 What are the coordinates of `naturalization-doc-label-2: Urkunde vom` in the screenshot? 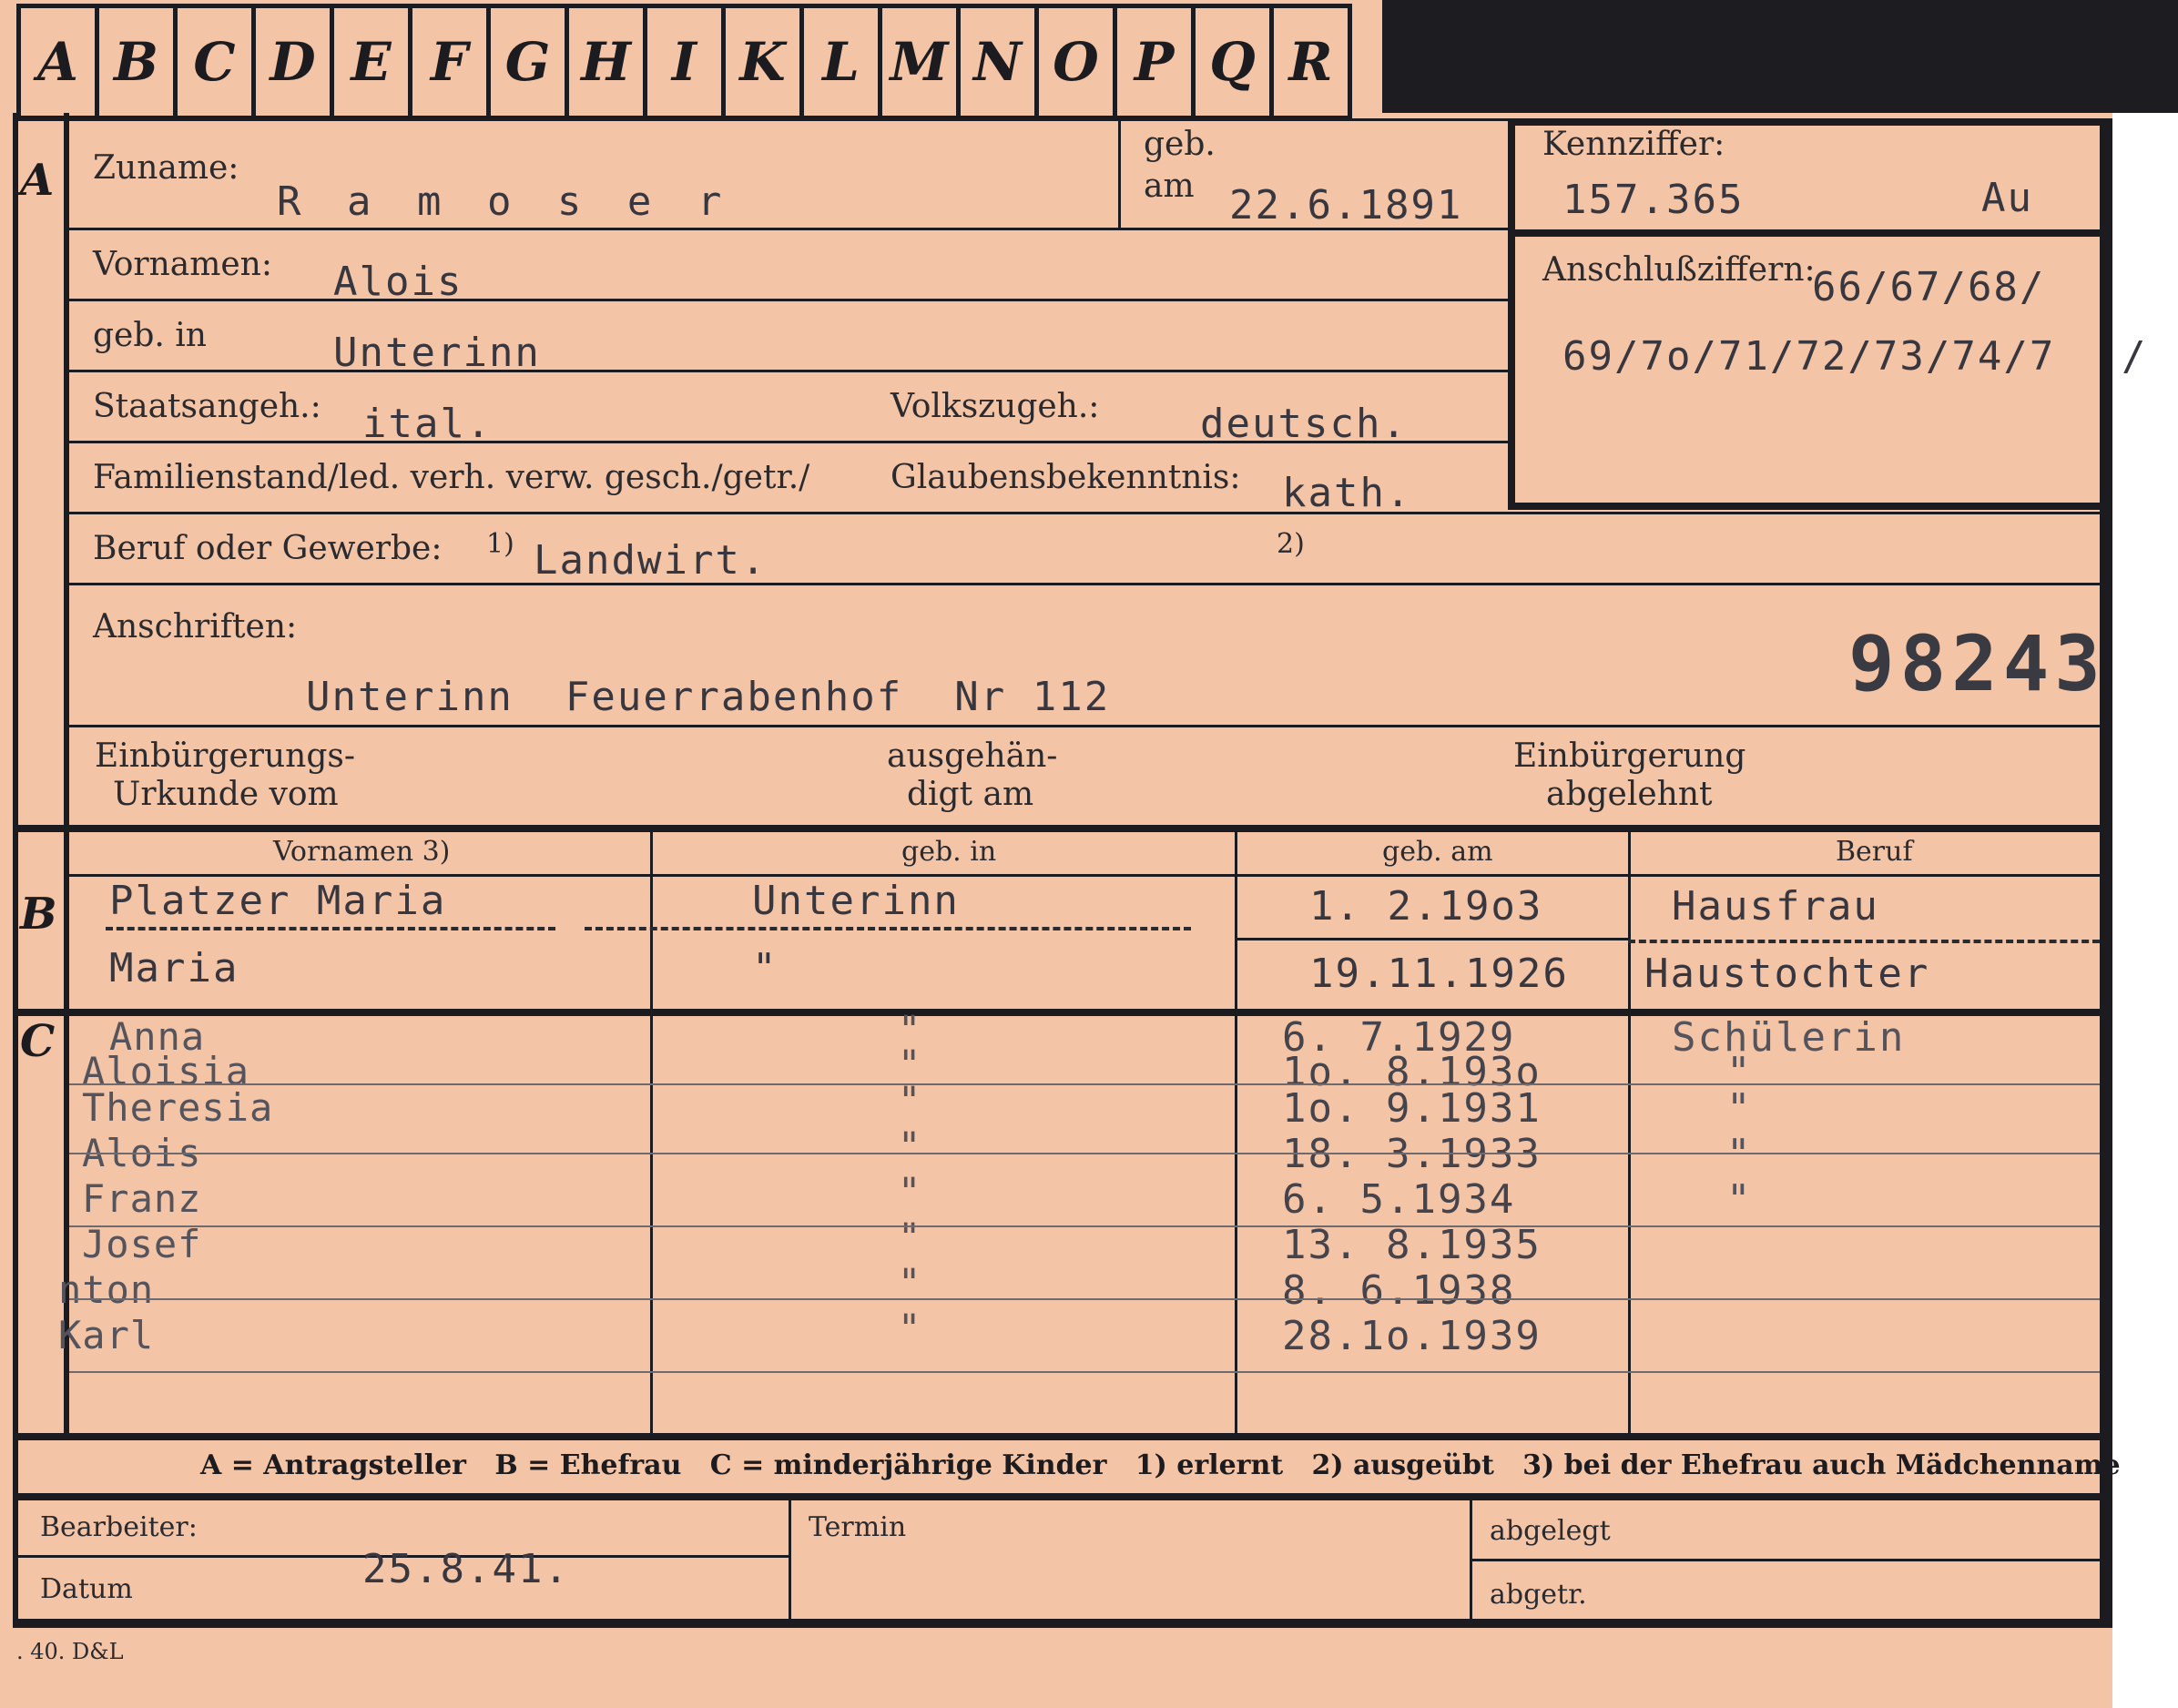 It's located at (226, 794).